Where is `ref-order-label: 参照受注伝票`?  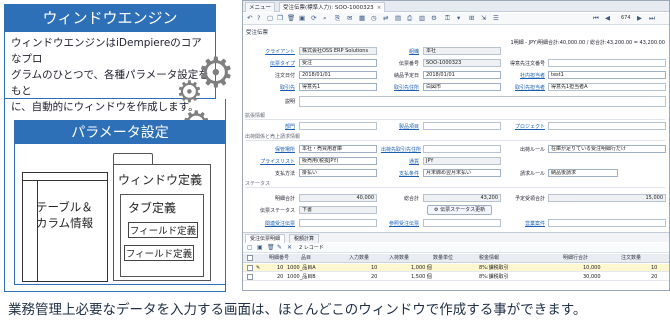 ref-order-label: 参照受注伝票 is located at coordinates (396, 223).